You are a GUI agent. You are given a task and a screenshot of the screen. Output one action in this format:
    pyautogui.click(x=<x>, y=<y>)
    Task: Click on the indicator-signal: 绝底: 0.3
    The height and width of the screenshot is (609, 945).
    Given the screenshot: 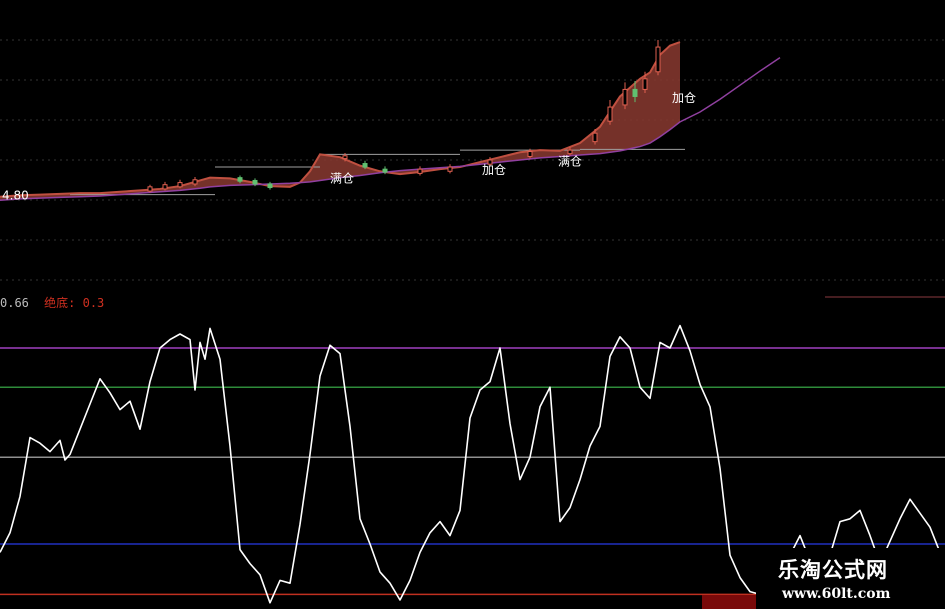 What is the action you would take?
    pyautogui.click(x=74, y=303)
    